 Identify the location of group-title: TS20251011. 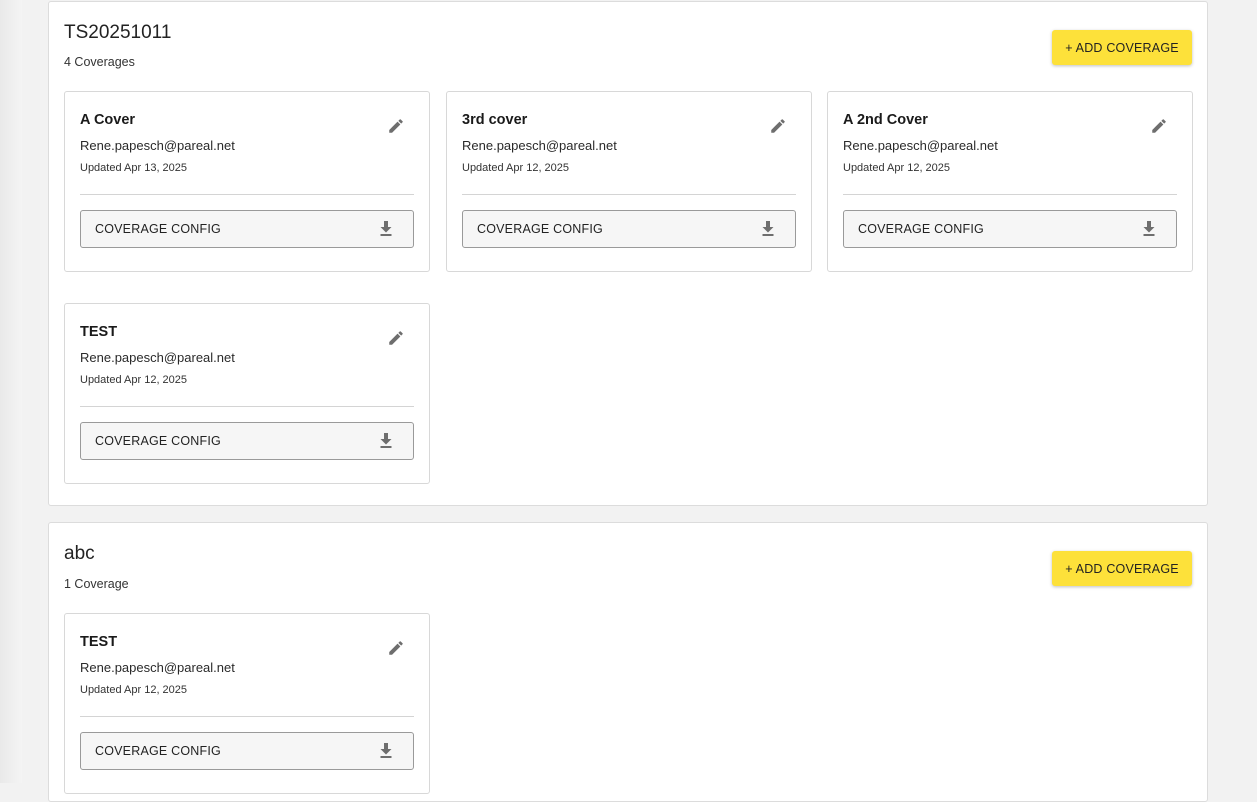
(118, 32).